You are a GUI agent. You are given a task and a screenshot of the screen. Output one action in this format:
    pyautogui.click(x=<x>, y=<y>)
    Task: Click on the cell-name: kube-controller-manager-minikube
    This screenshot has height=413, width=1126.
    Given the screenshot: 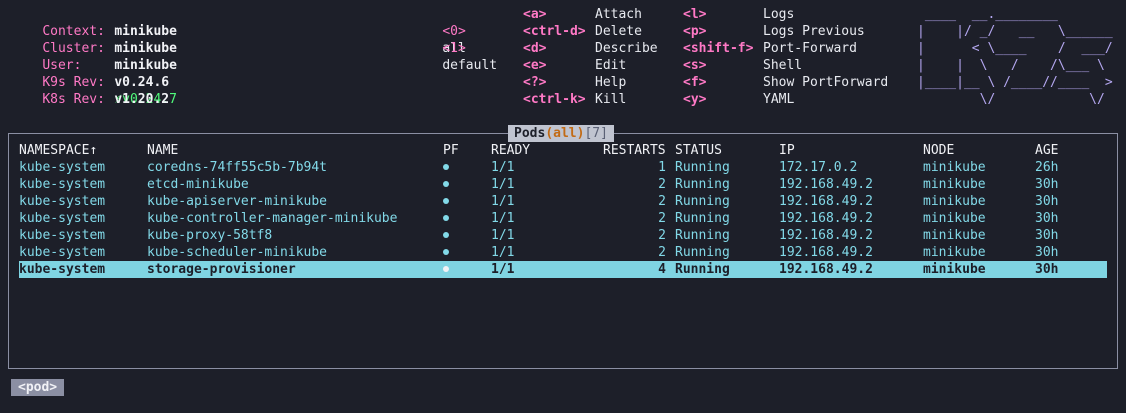 What is the action you would take?
    pyautogui.click(x=272, y=218)
    